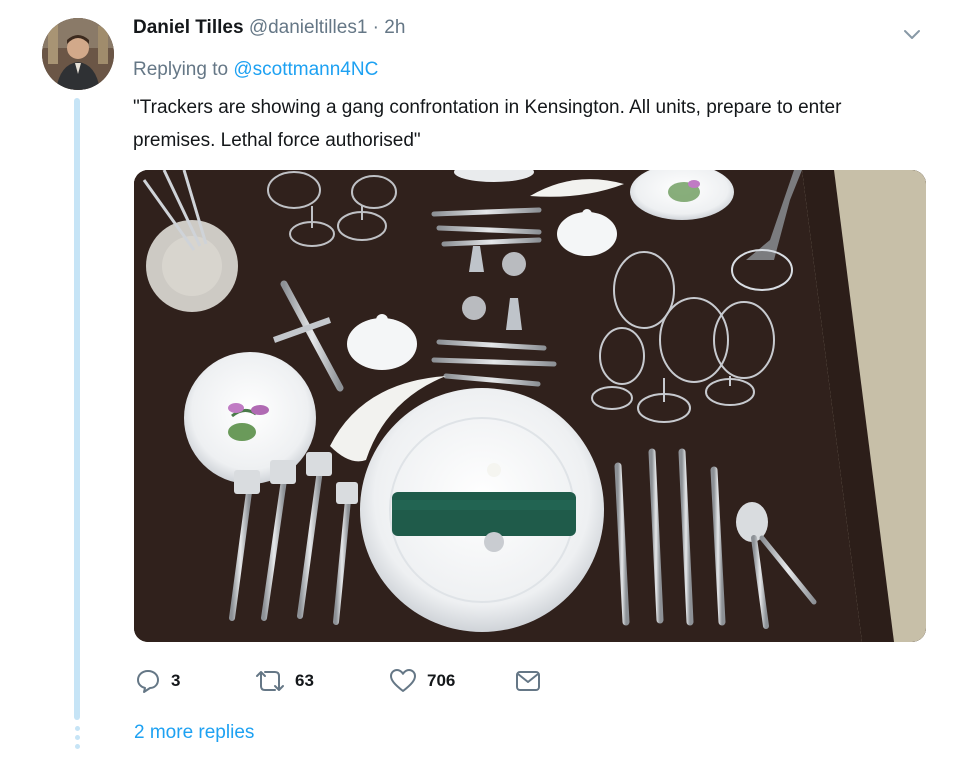  What do you see at coordinates (394, 27) in the screenshot?
I see `tweet-time: 2h` at bounding box center [394, 27].